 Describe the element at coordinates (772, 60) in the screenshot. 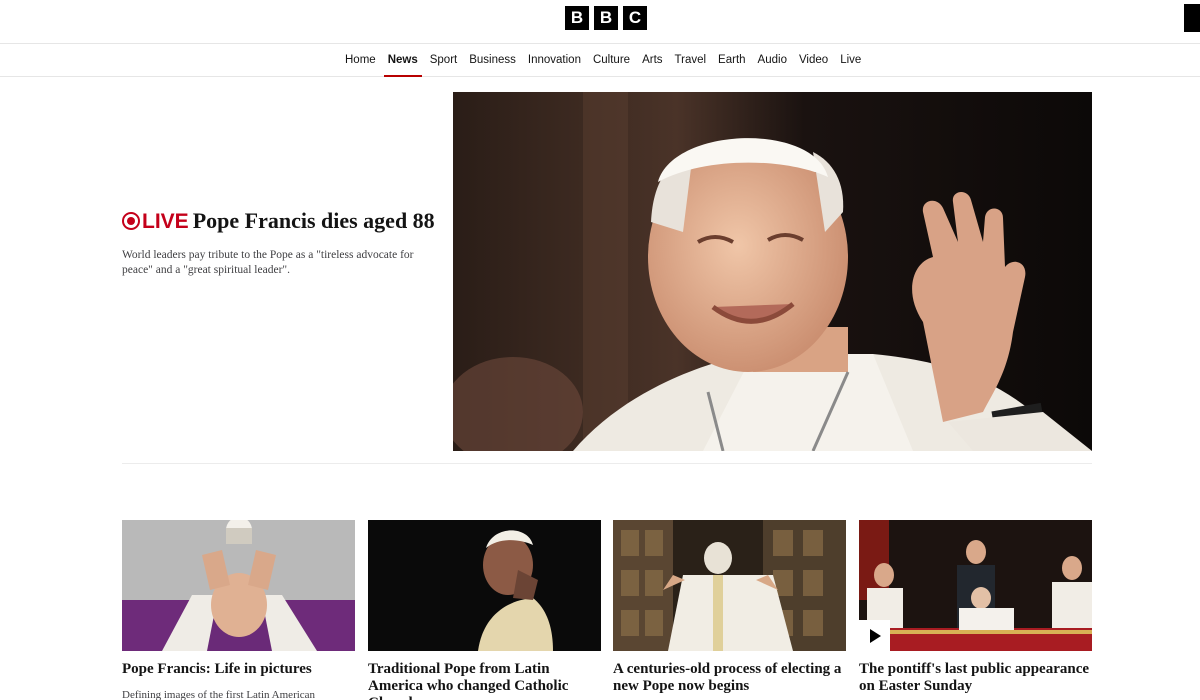

I see `nav-item-audio: Audio` at that location.